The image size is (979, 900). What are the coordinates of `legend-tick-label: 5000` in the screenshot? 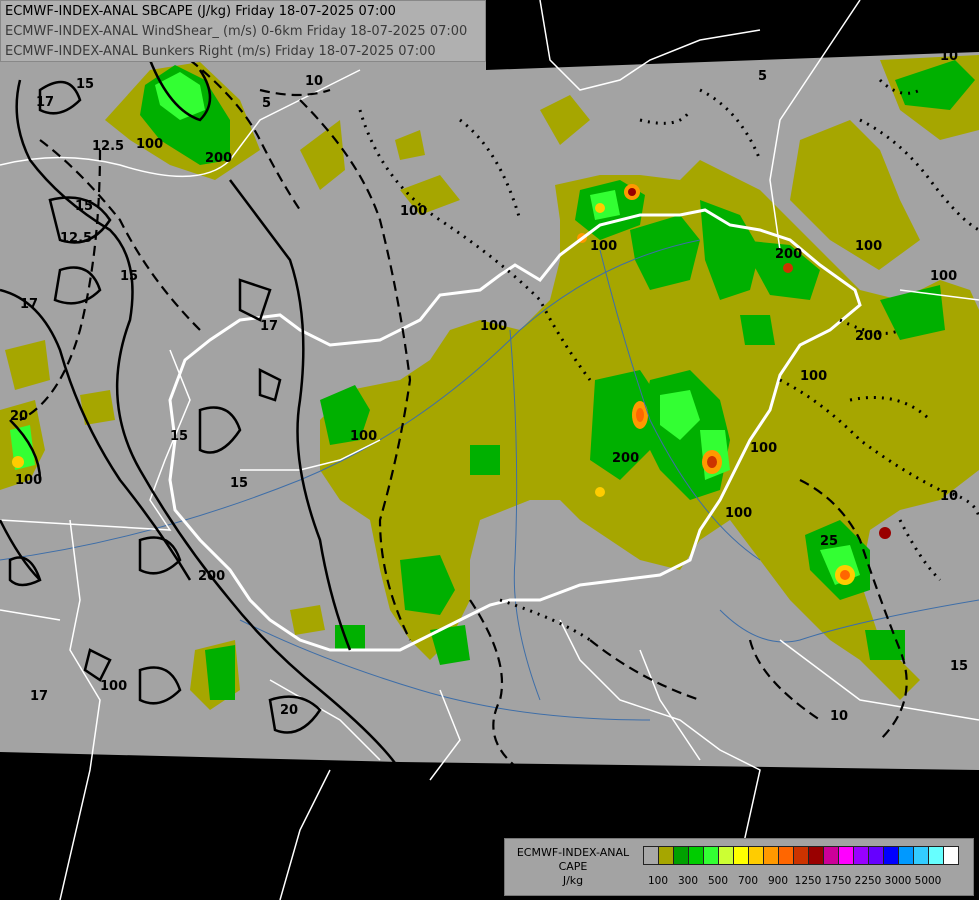 It's located at (928, 881).